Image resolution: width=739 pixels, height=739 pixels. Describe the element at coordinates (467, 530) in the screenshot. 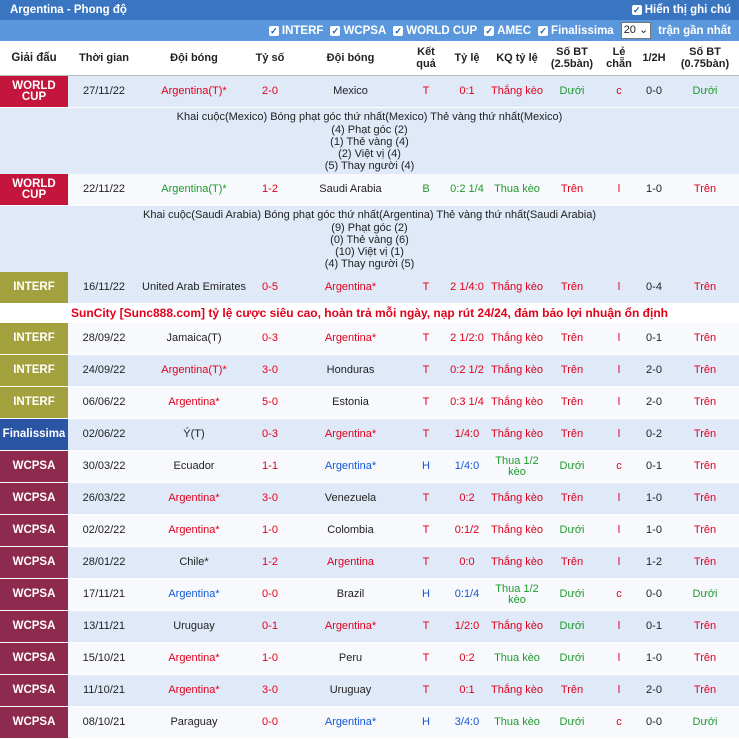

I see `handicap-rate: 0:1/2` at that location.